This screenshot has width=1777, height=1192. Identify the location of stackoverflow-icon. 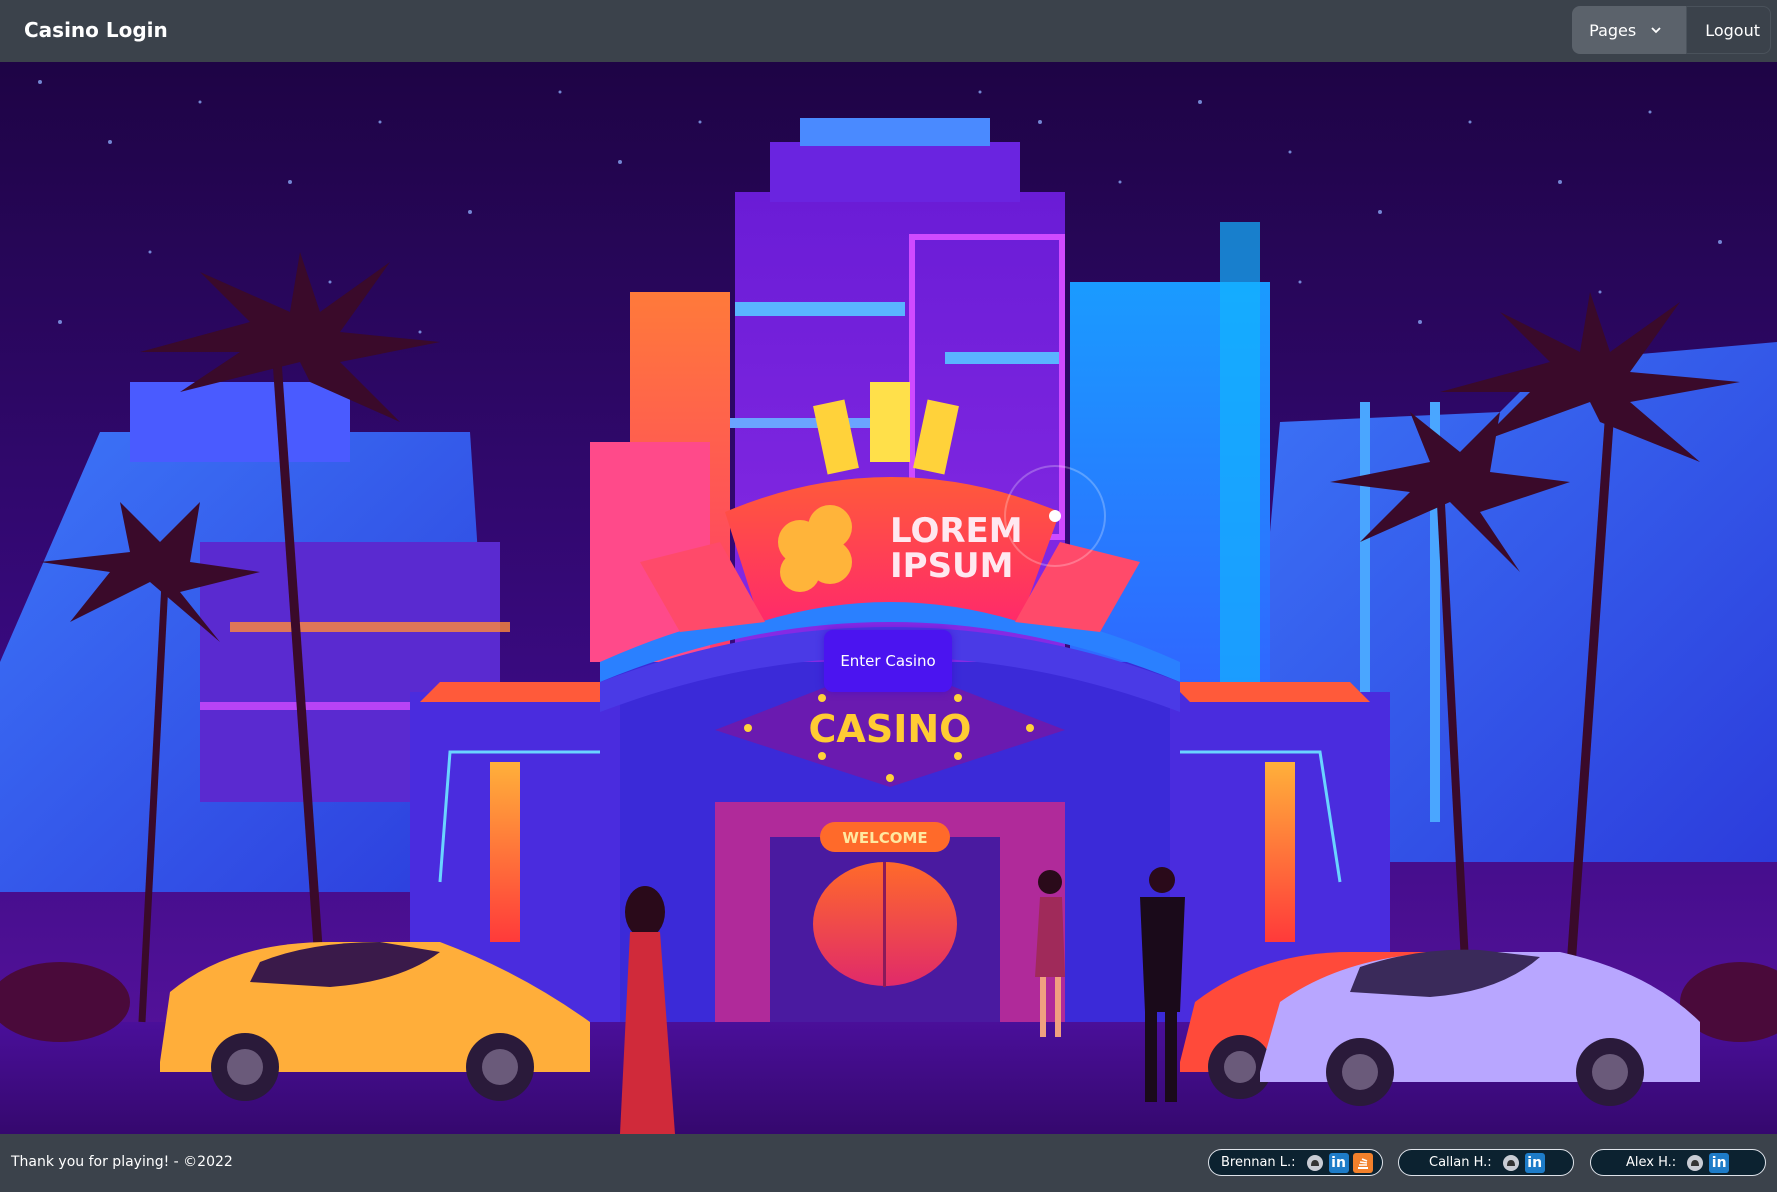
(1362, 1162).